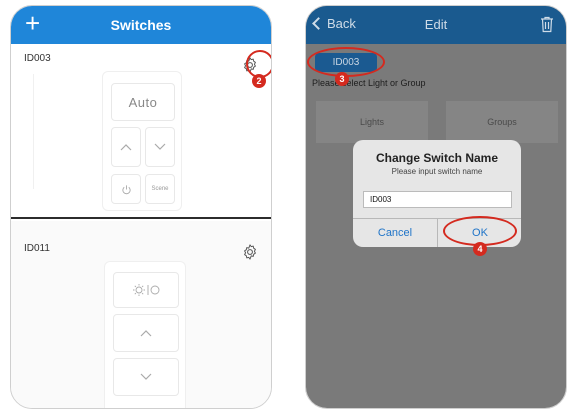 Image resolution: width=574 pixels, height=414 pixels. Describe the element at coordinates (369, 83) in the screenshot. I see `select-prompt: Please select Light or Group` at that location.